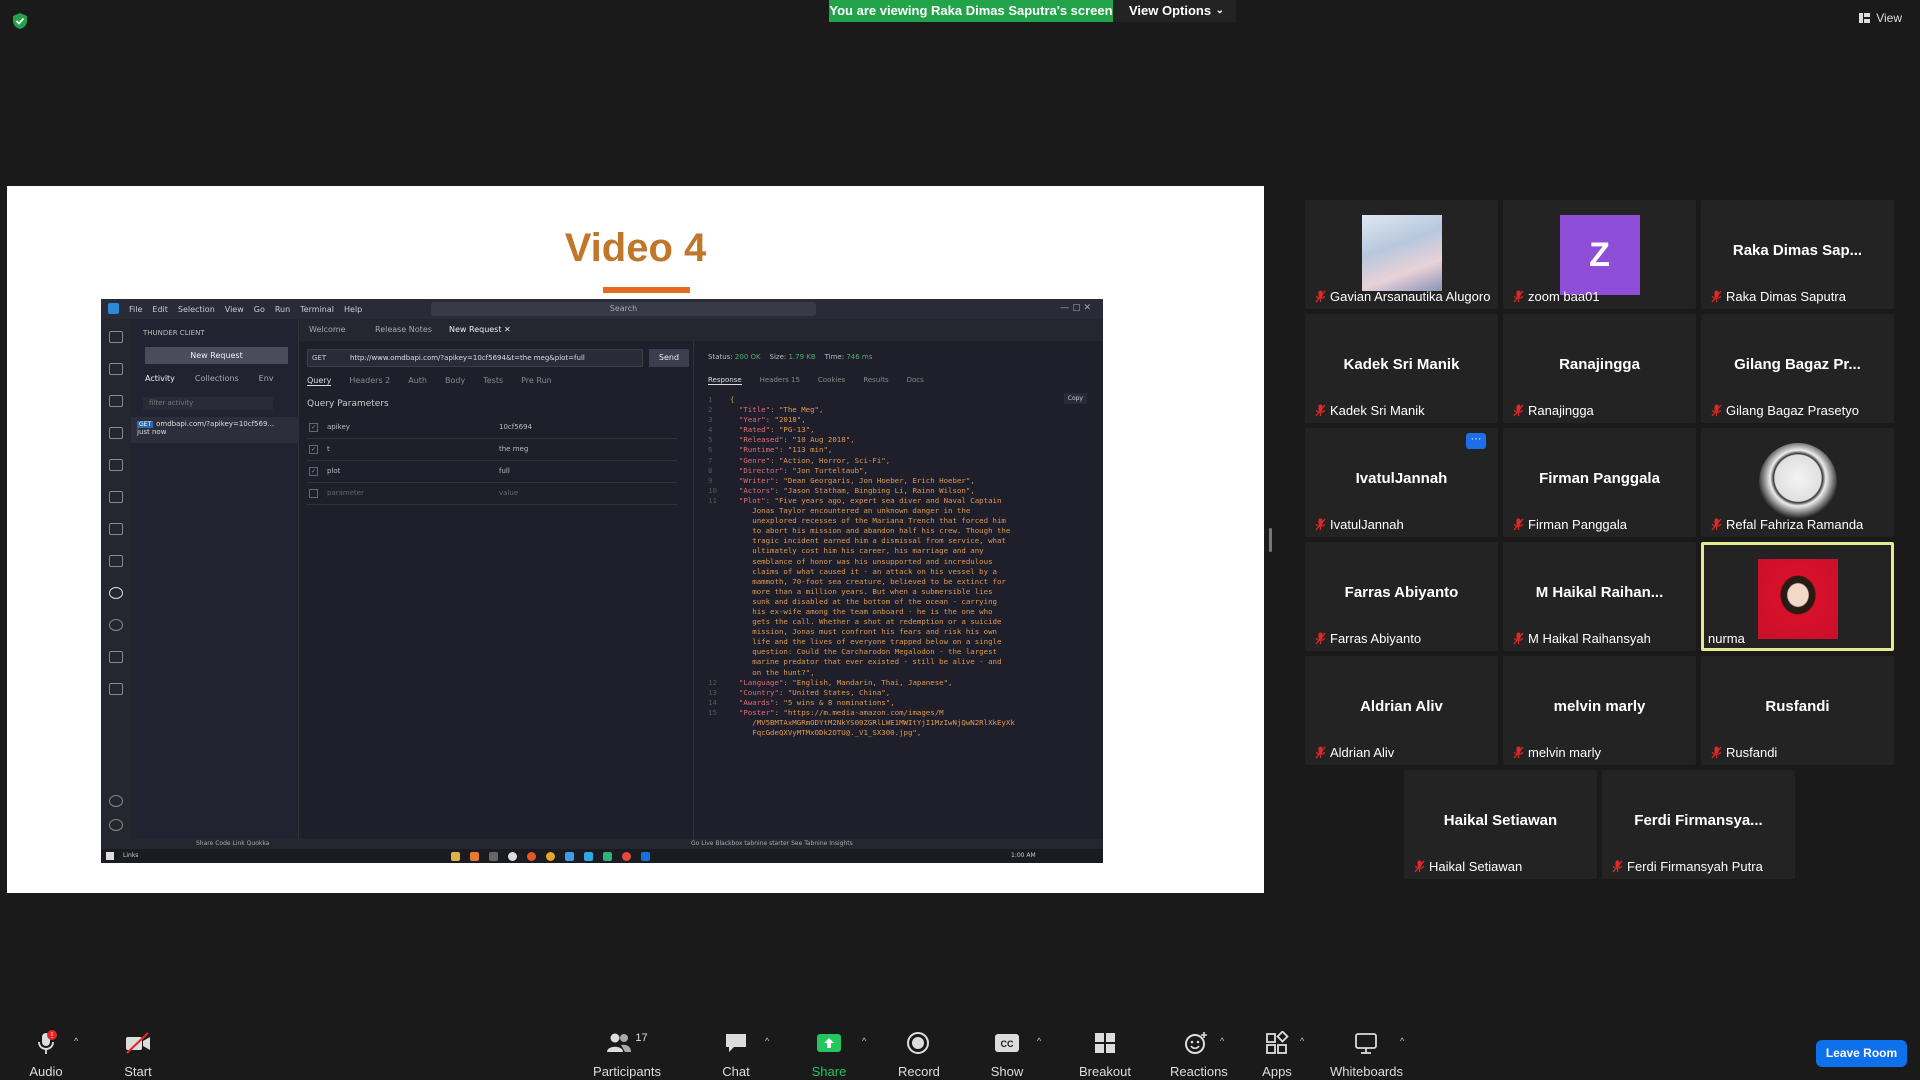 This screenshot has width=1920, height=1080. Describe the element at coordinates (1007, 1043) in the screenshot. I see `captions-cc-icon: CC` at that location.